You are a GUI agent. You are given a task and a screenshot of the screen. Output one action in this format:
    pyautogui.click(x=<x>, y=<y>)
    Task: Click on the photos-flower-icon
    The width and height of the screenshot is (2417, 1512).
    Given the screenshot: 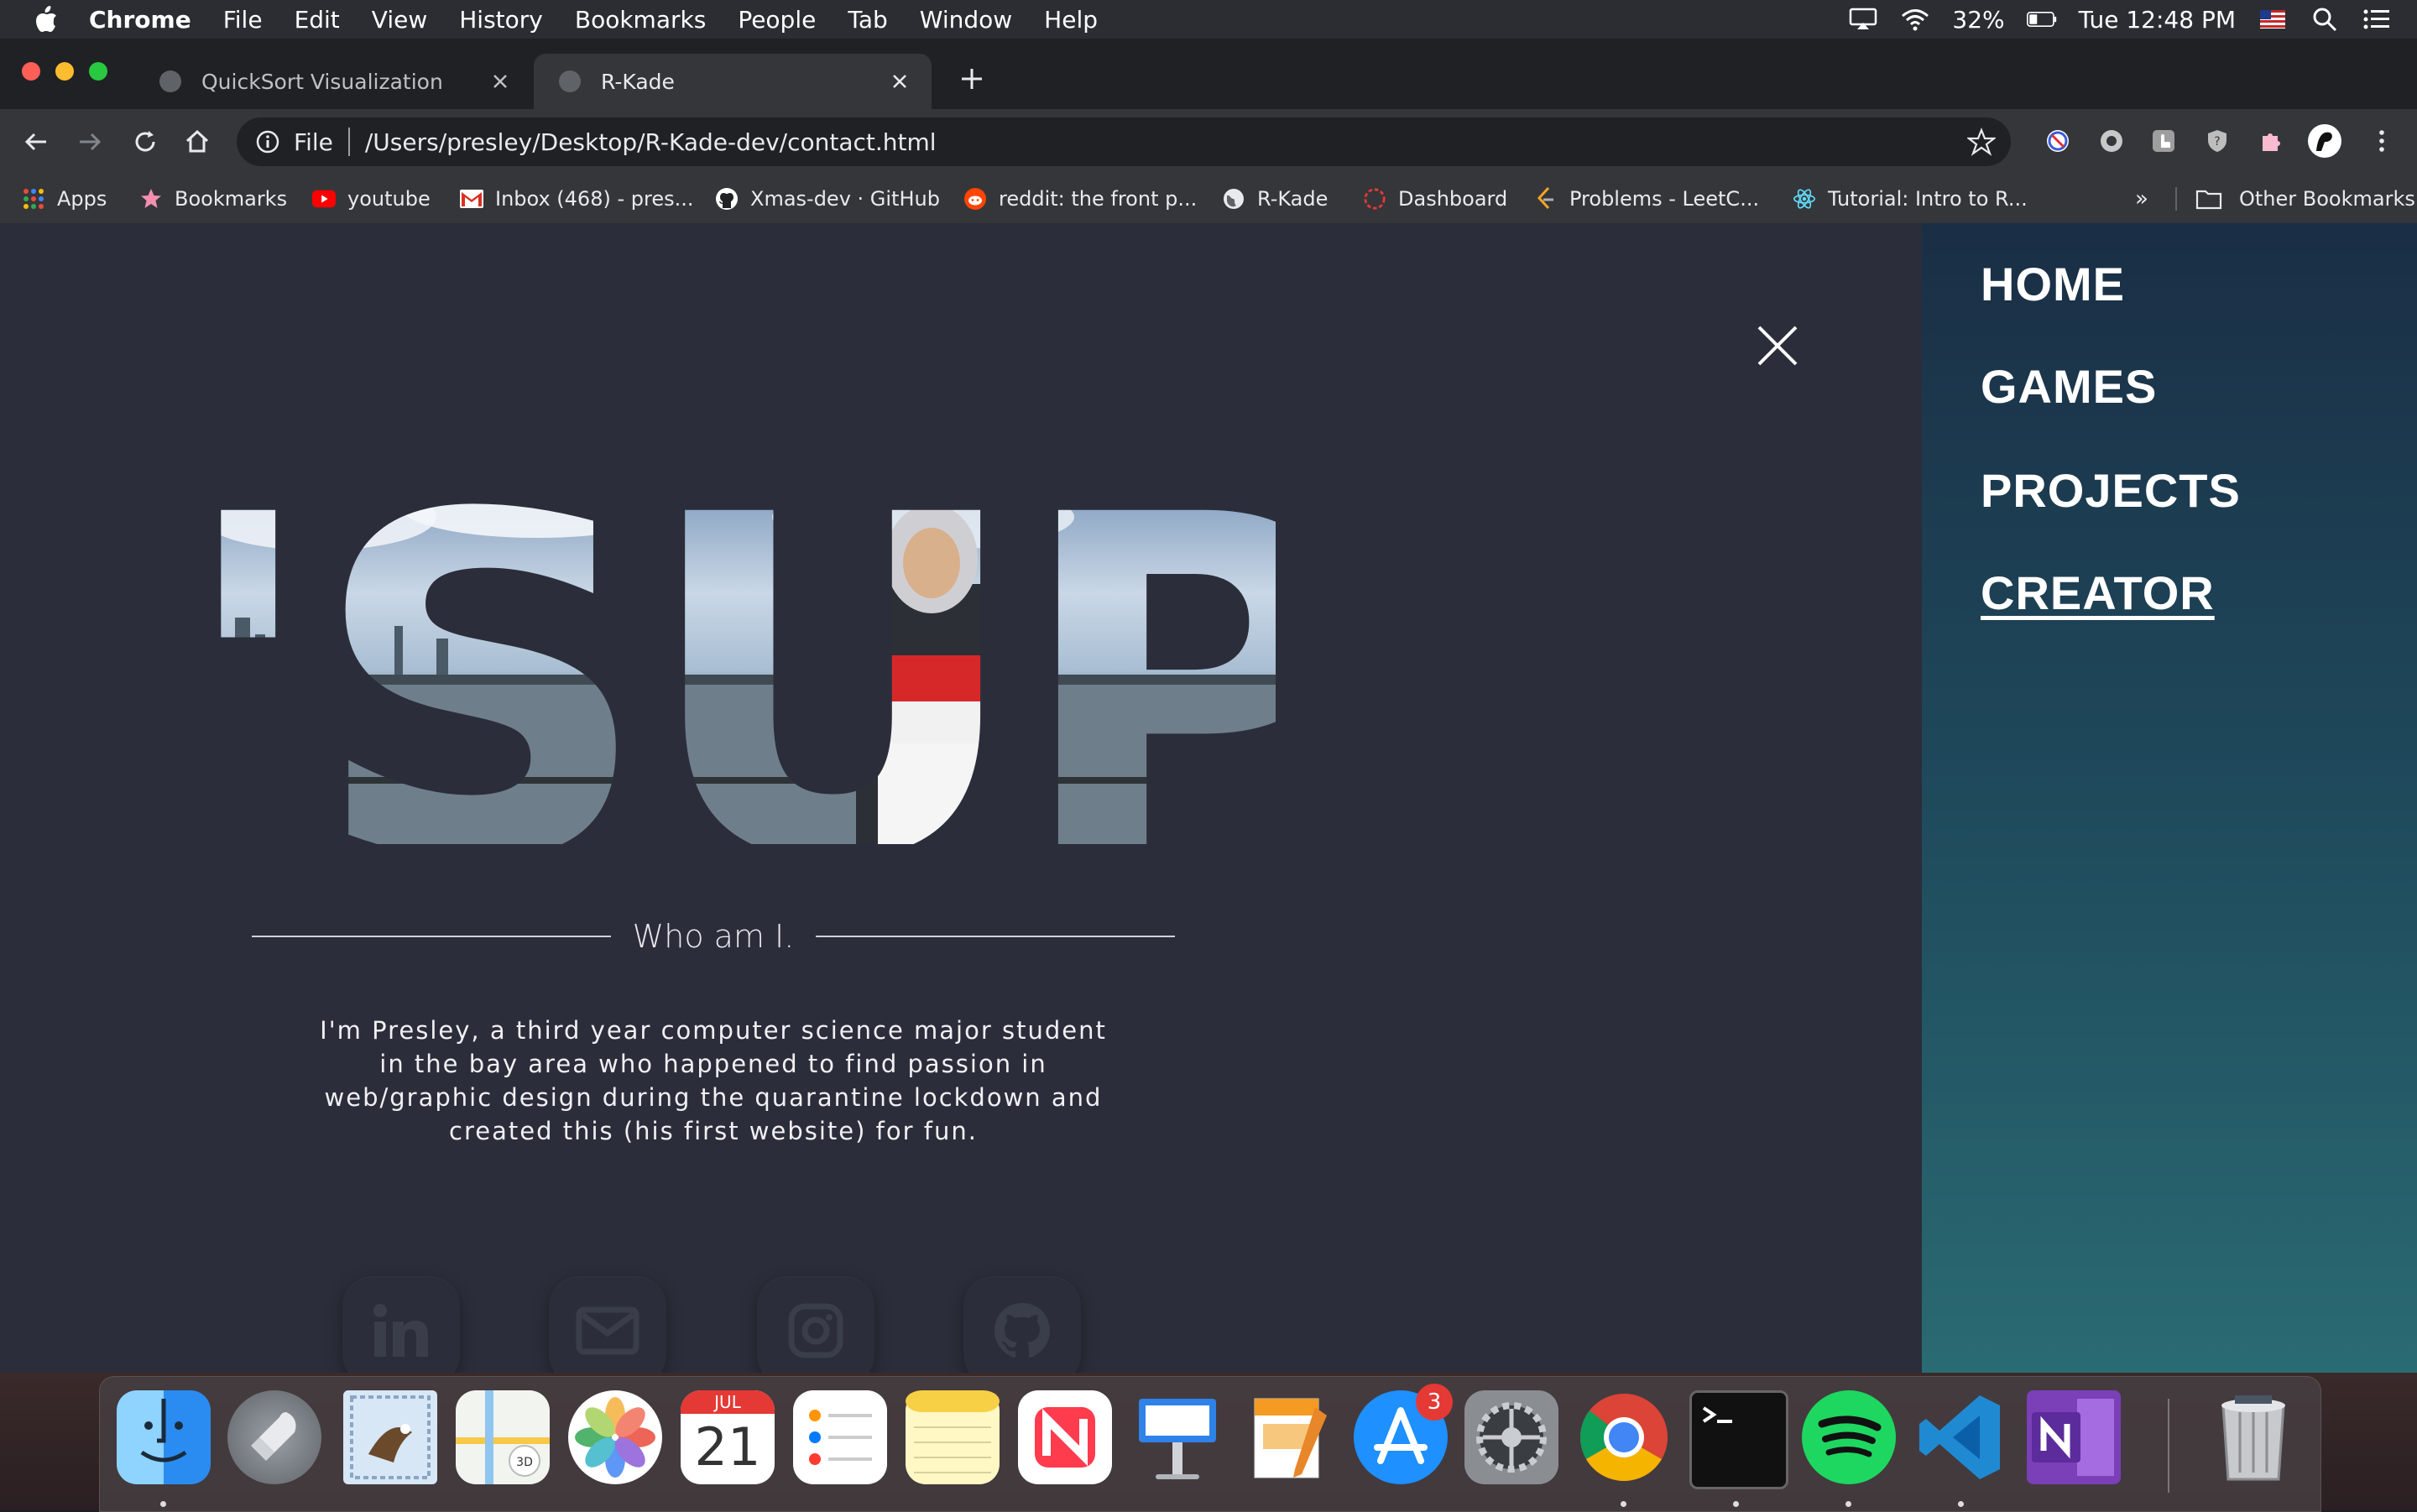 What is the action you would take?
    pyautogui.click(x=615, y=1438)
    